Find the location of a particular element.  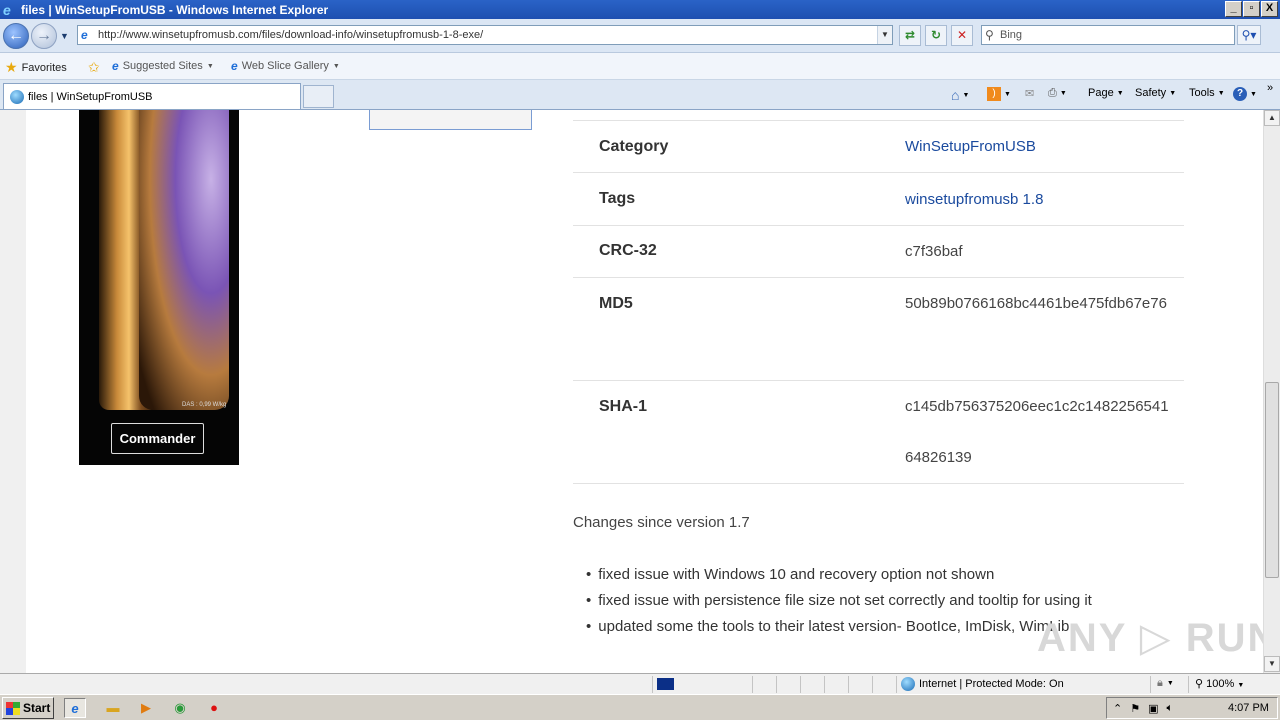

stop-sign-icon: ● is located at coordinates (214, 707).